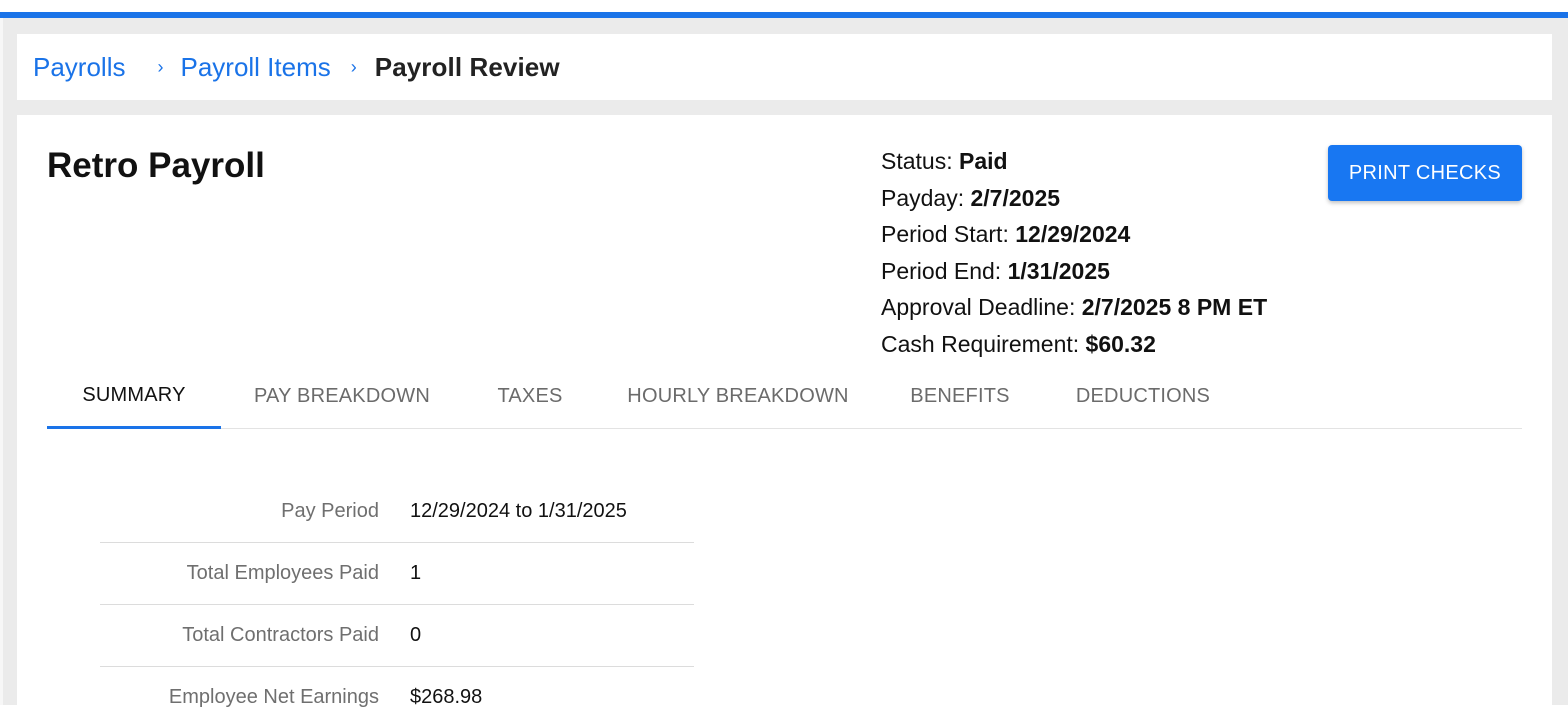 The image size is (1568, 728). What do you see at coordinates (1143, 396) in the screenshot?
I see `tab-deductions: DEDUCTIONS` at bounding box center [1143, 396].